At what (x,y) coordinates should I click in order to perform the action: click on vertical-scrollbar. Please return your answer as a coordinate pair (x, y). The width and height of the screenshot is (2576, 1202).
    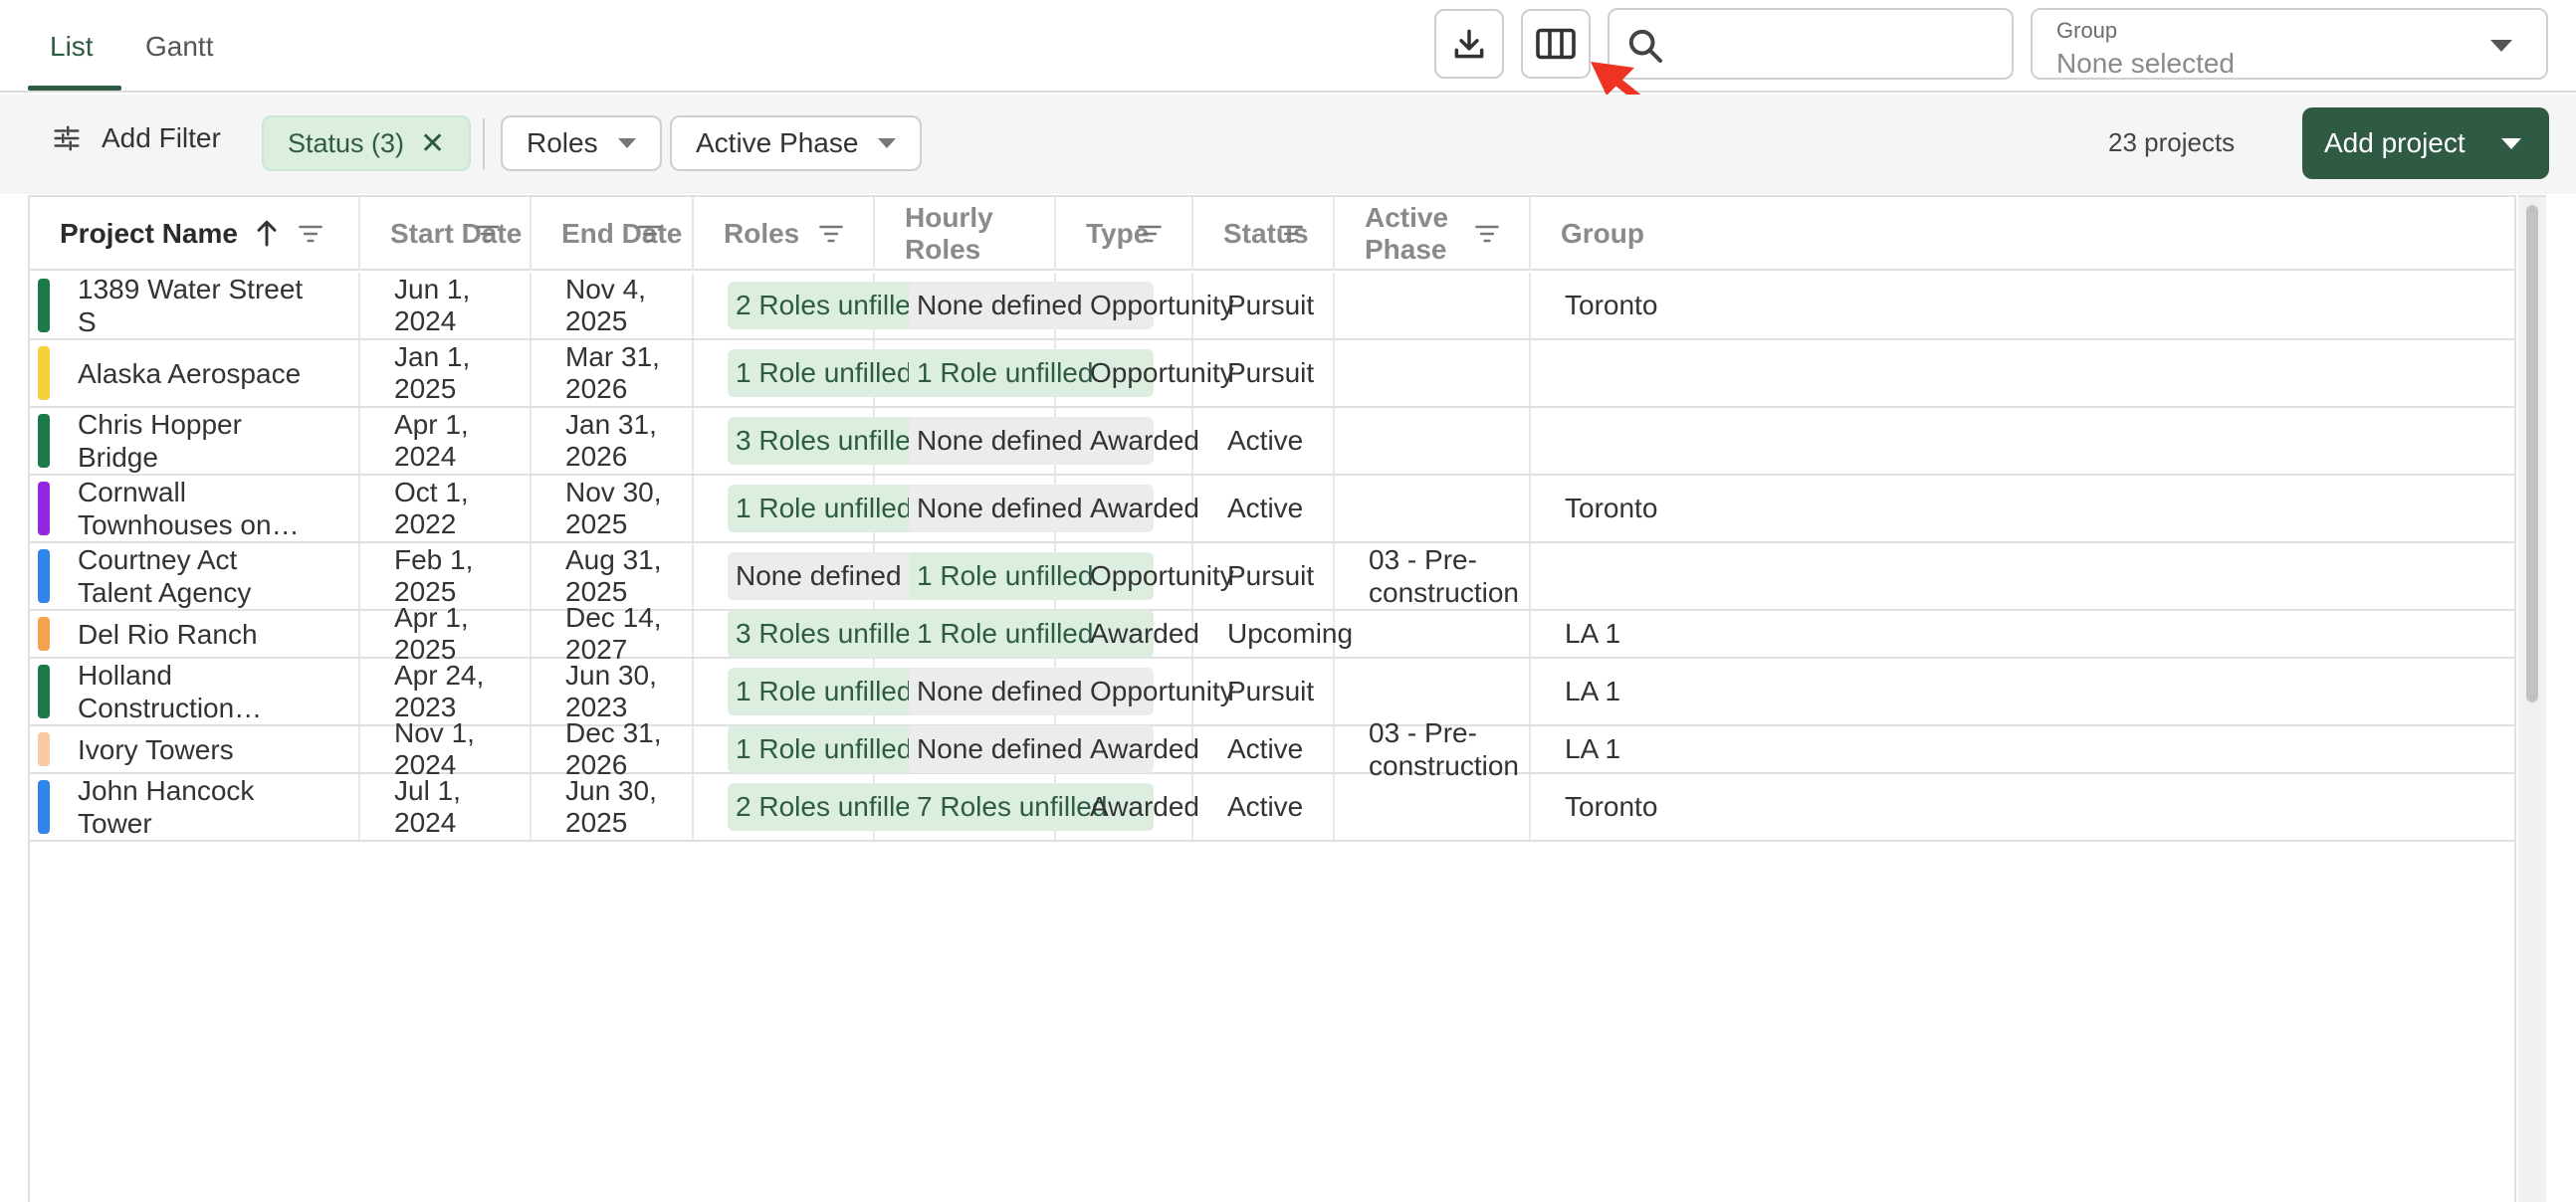
    Looking at the image, I should click on (2532, 699).